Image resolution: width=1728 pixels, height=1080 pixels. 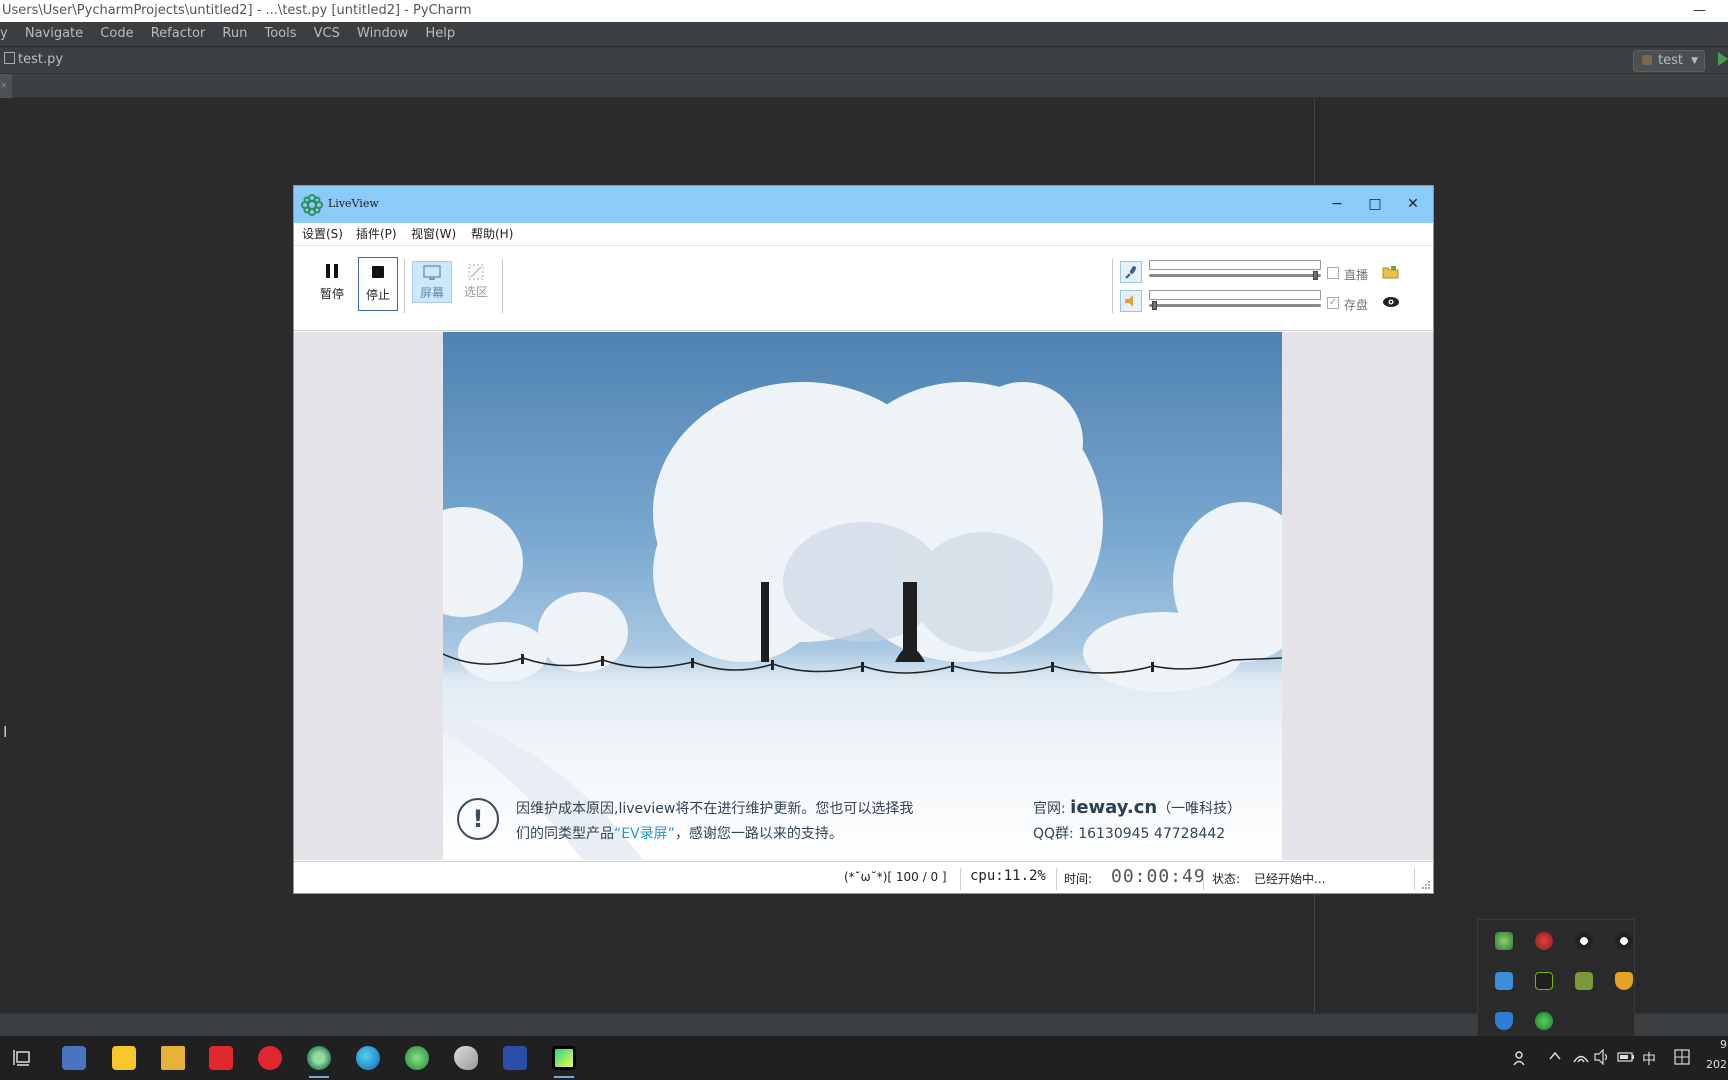 What do you see at coordinates (116, 34) in the screenshot?
I see `menu-item-code: Code` at bounding box center [116, 34].